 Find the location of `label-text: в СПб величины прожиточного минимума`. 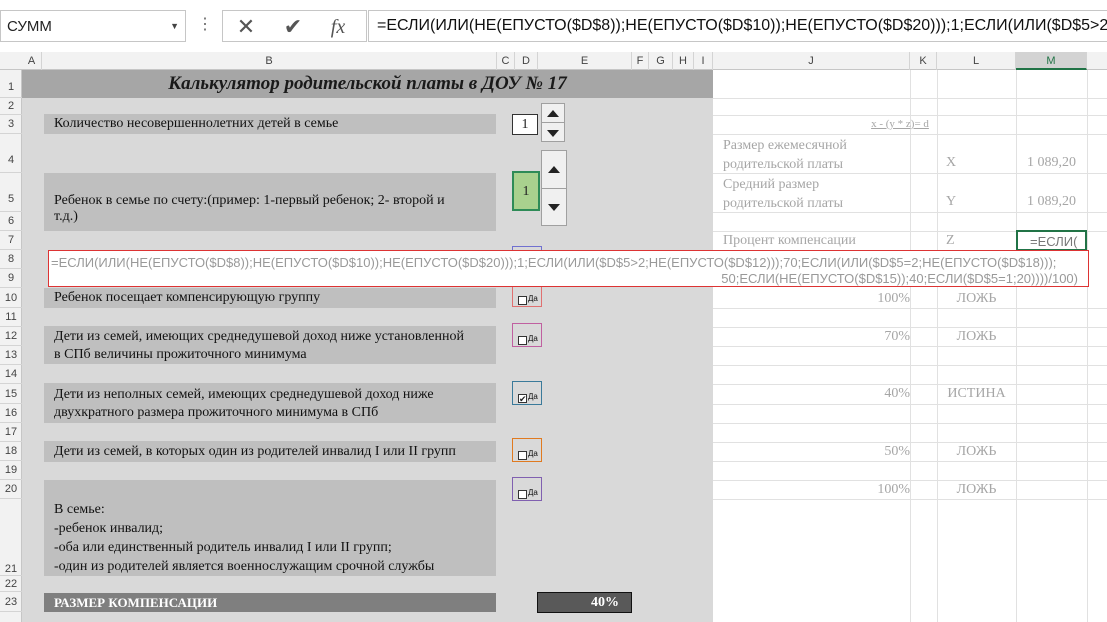

label-text: в СПб величины прожиточного минимума is located at coordinates (180, 354).